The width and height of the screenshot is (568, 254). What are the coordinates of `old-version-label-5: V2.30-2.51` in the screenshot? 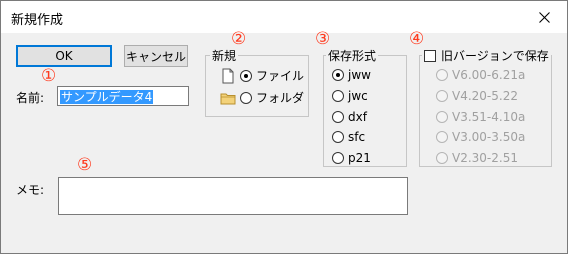 It's located at (485, 158).